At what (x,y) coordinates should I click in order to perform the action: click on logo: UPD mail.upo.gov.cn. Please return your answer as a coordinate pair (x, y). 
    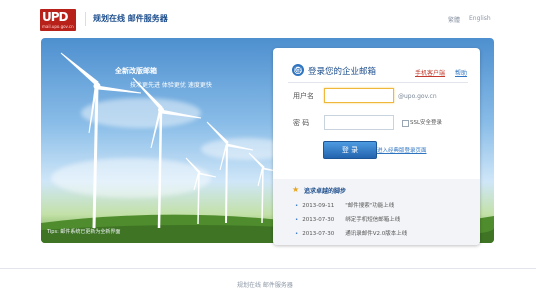
    Looking at the image, I should click on (58, 20).